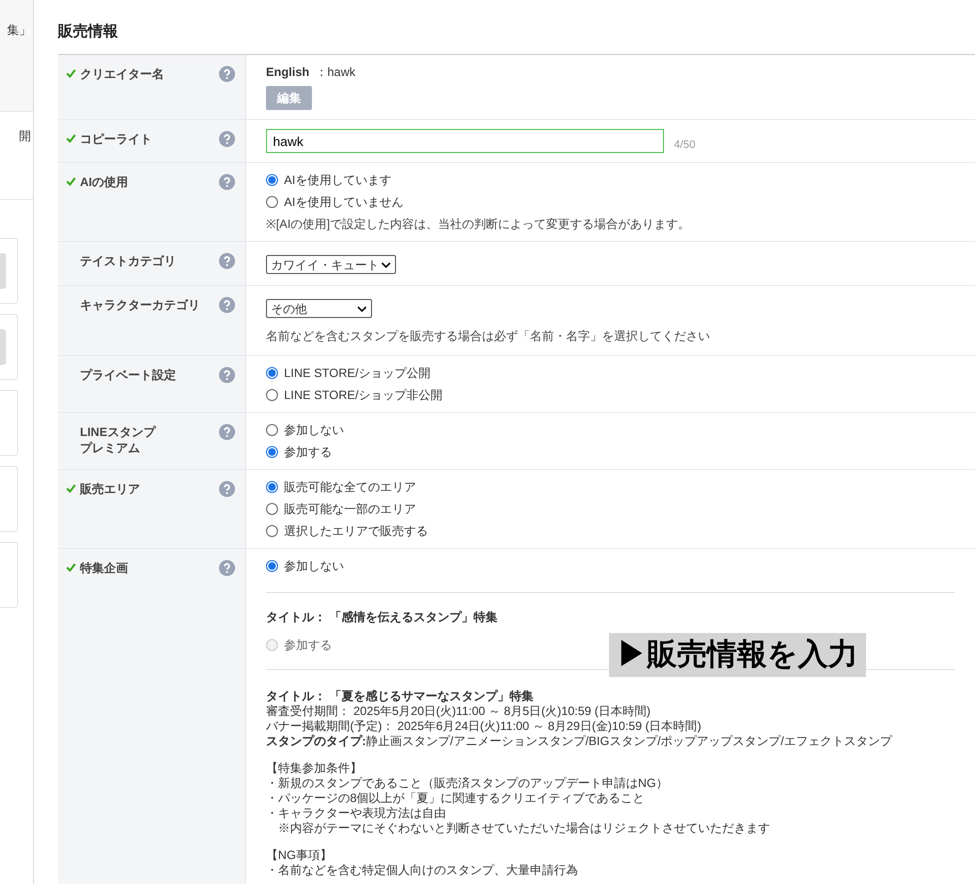 This screenshot has height=884, width=975. Describe the element at coordinates (299, 855) in the screenshot. I see `campaign-detail: 【NG事項】` at that location.